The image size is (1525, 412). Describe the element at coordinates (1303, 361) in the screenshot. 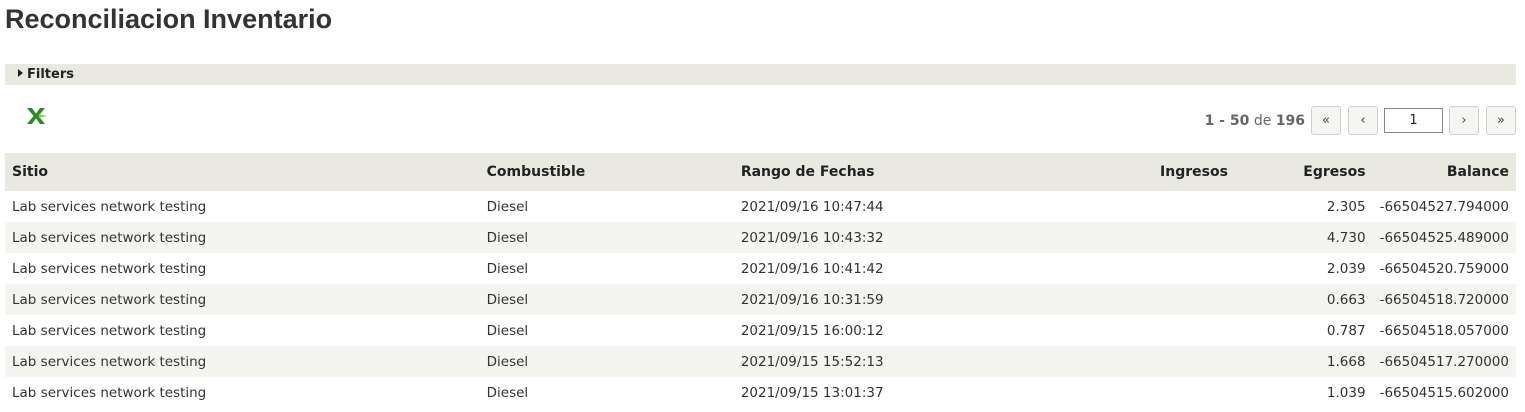

I see `cell-egresos: 1.668` at that location.